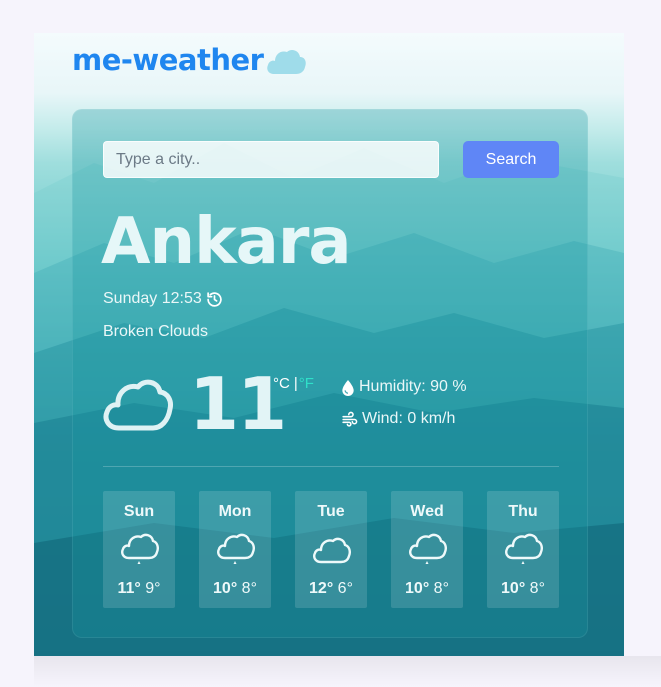  I want to click on forecast-day: Thu 10° 8°, so click(523, 549).